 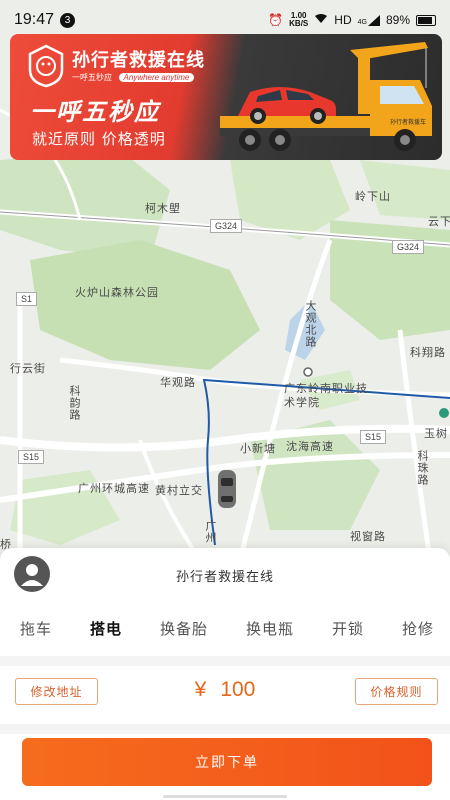 What do you see at coordinates (225, 796) in the screenshot?
I see `home-indicator` at bounding box center [225, 796].